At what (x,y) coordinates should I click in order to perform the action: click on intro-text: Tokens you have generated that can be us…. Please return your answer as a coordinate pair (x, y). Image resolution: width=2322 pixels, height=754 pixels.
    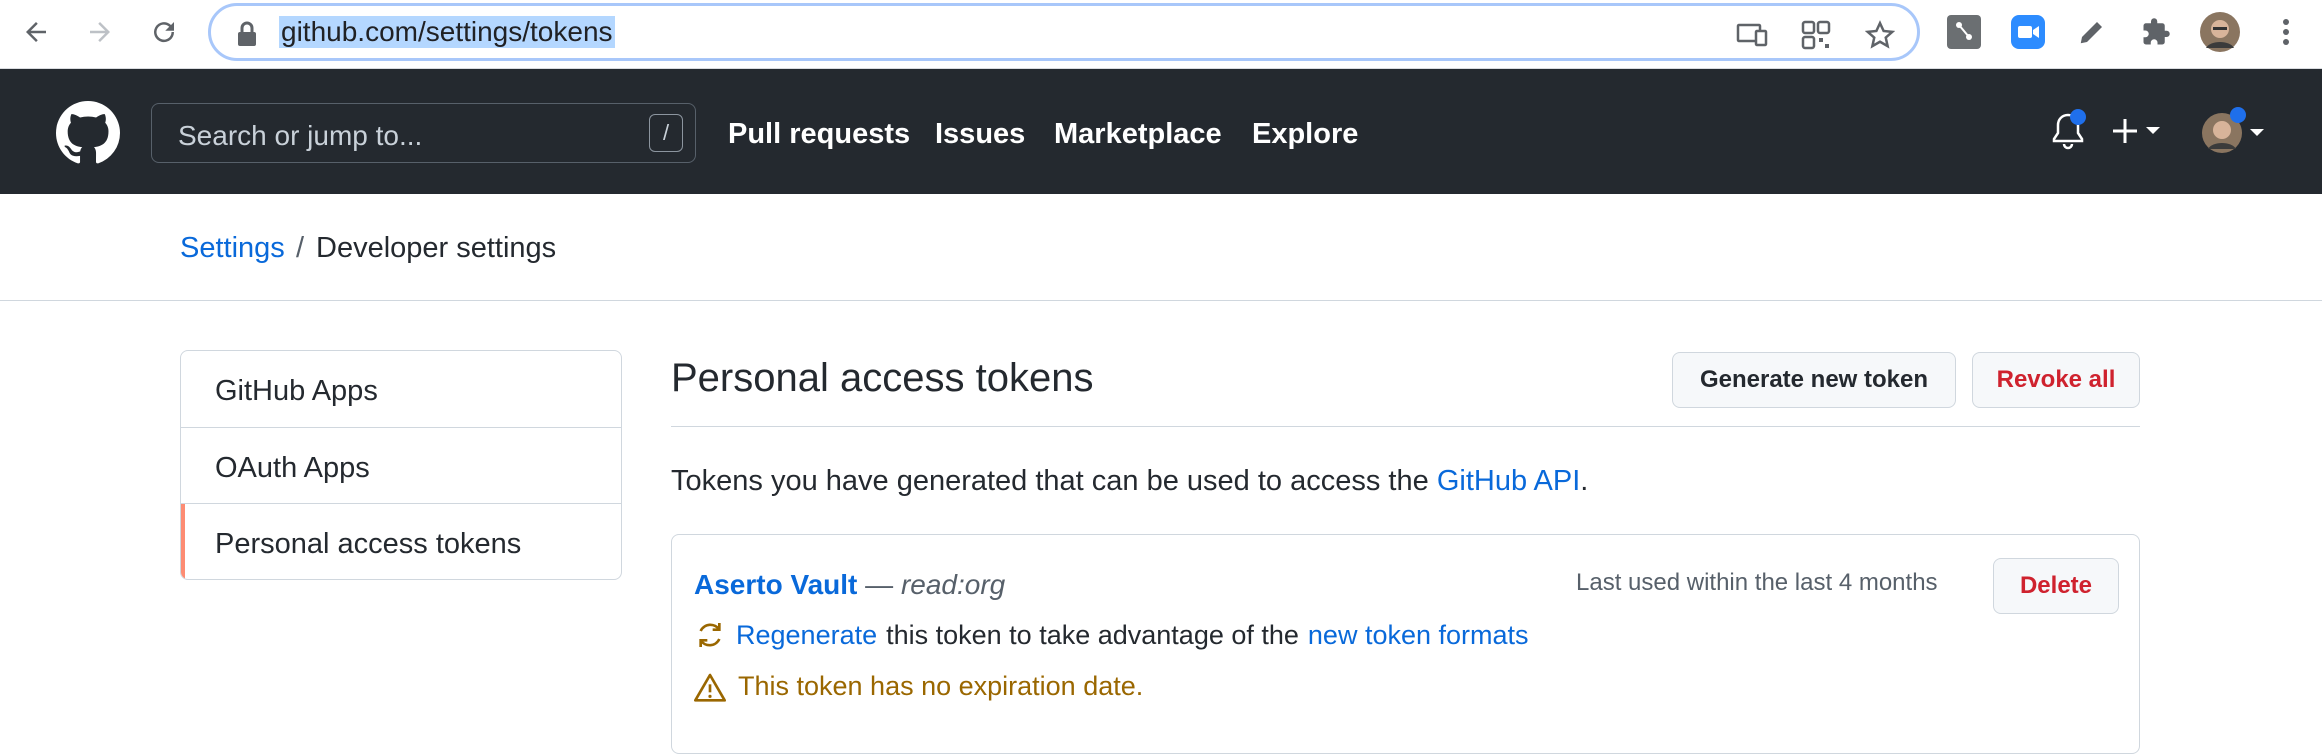
    Looking at the image, I should click on (1129, 481).